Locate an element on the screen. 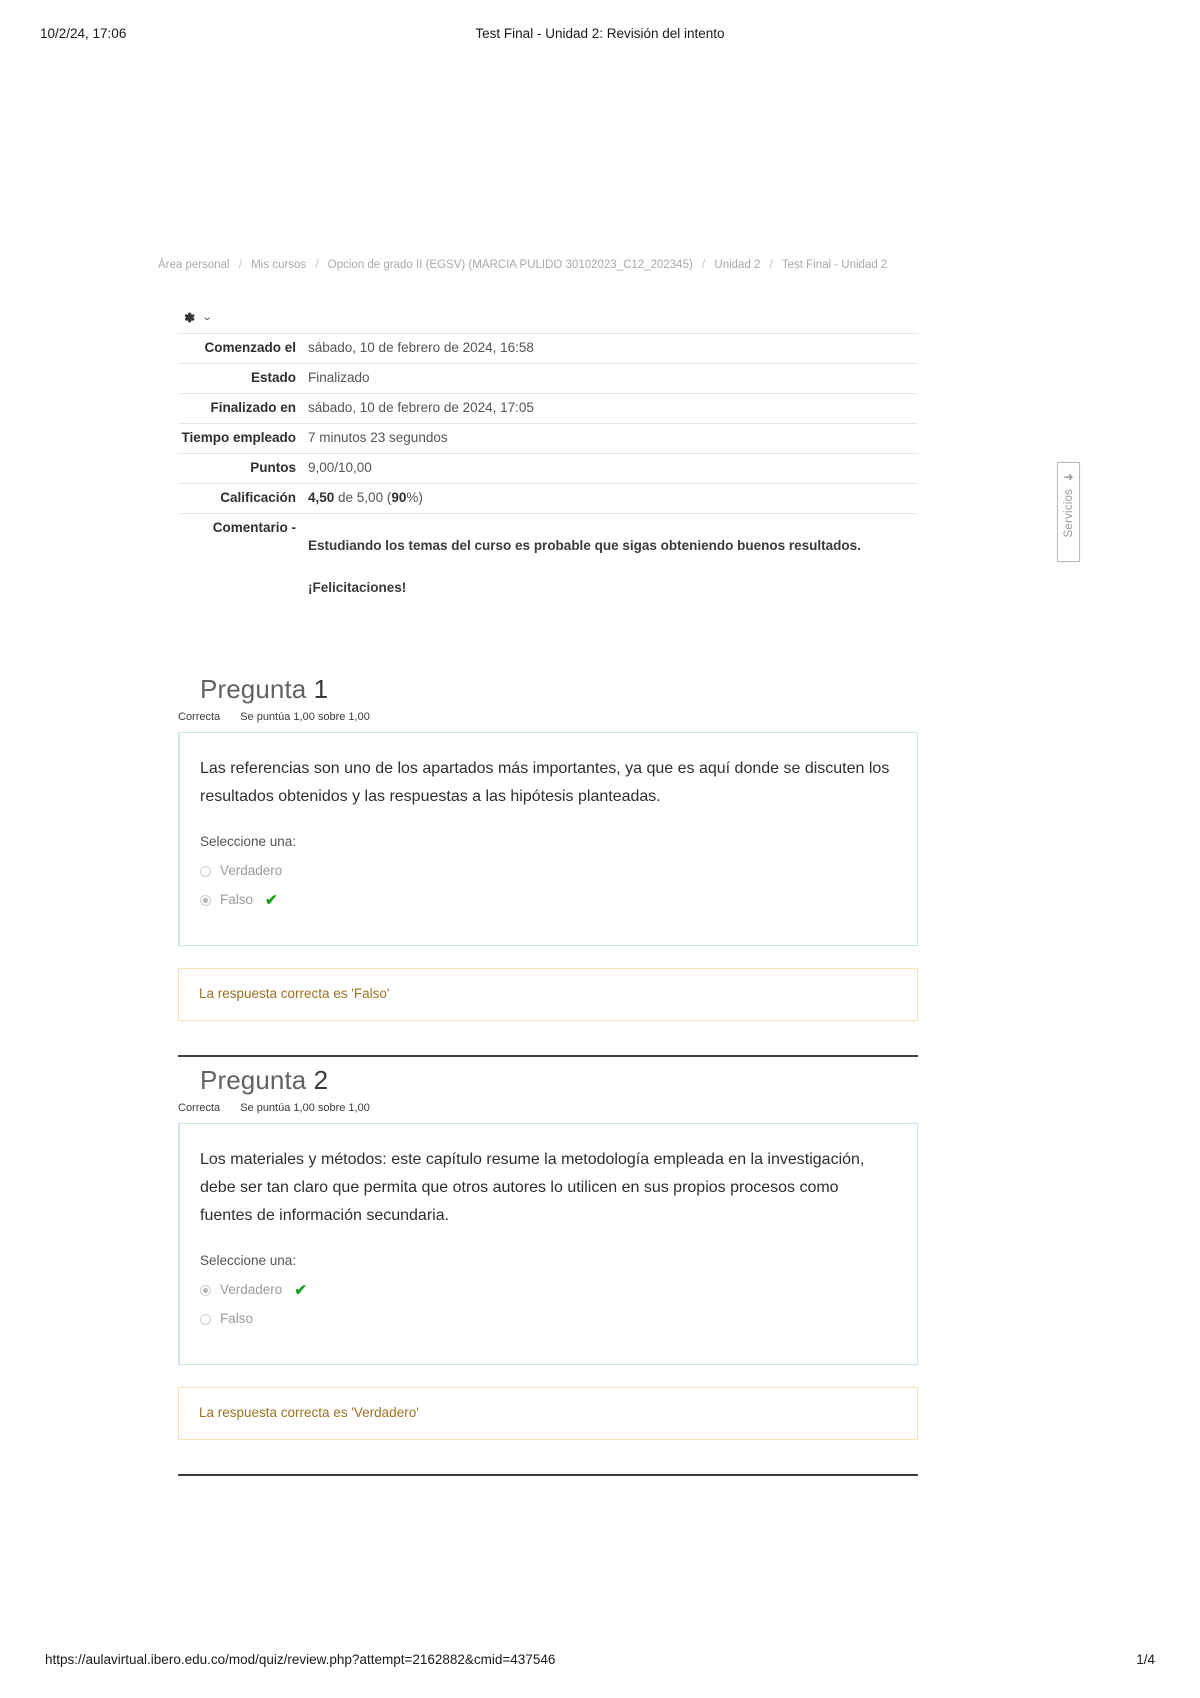 The height and width of the screenshot is (1698, 1200). comment-line-2: ¡Felicitaciones! is located at coordinates (357, 587).